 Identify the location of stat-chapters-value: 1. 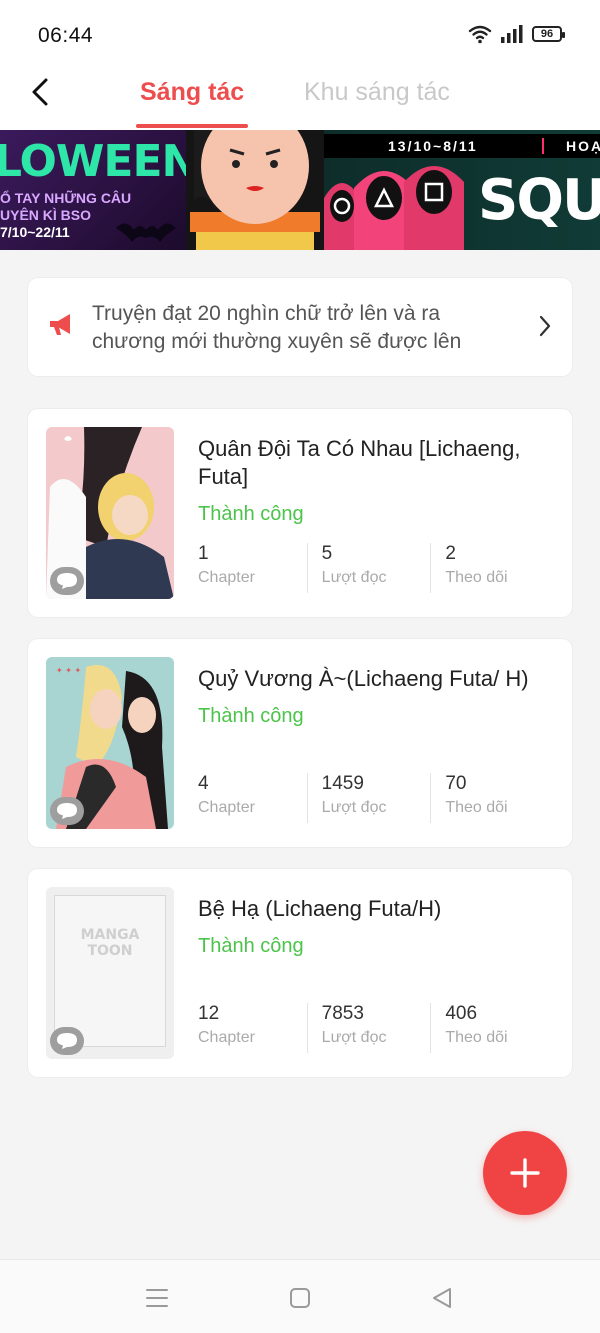
(203, 553).